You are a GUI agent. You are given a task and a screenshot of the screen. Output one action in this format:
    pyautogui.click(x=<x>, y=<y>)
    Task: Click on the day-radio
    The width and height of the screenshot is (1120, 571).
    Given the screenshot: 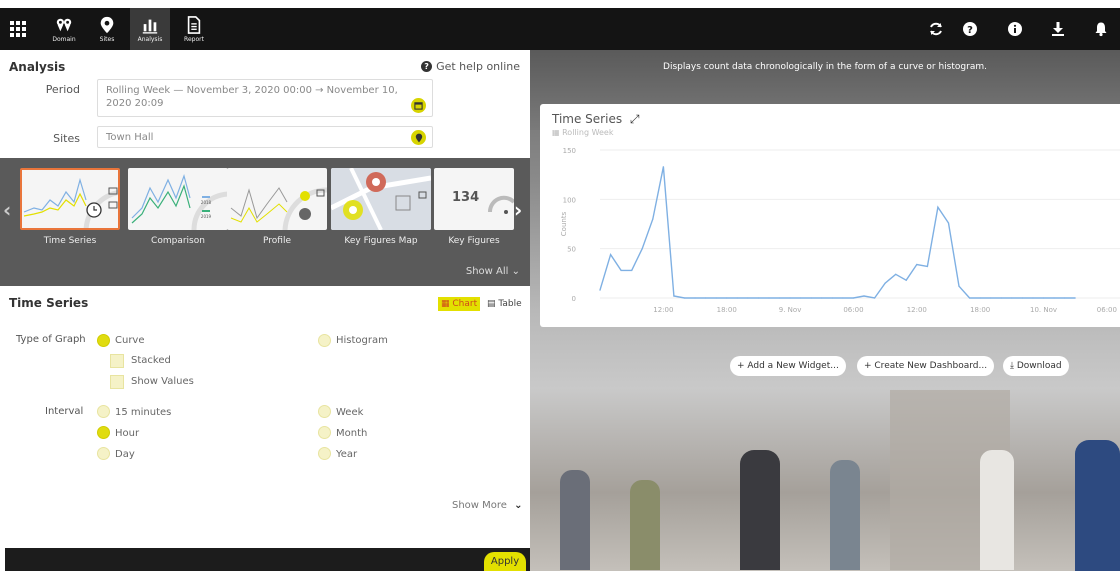 What is the action you would take?
    pyautogui.click(x=103, y=453)
    